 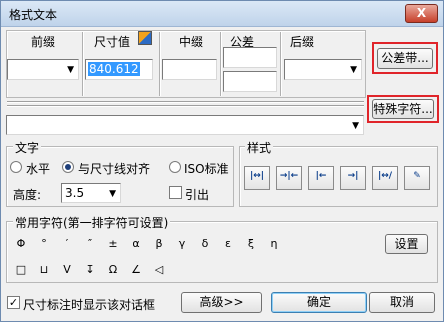 What do you see at coordinates (27, 147) in the screenshot?
I see `text-group-title: 文字` at bounding box center [27, 147].